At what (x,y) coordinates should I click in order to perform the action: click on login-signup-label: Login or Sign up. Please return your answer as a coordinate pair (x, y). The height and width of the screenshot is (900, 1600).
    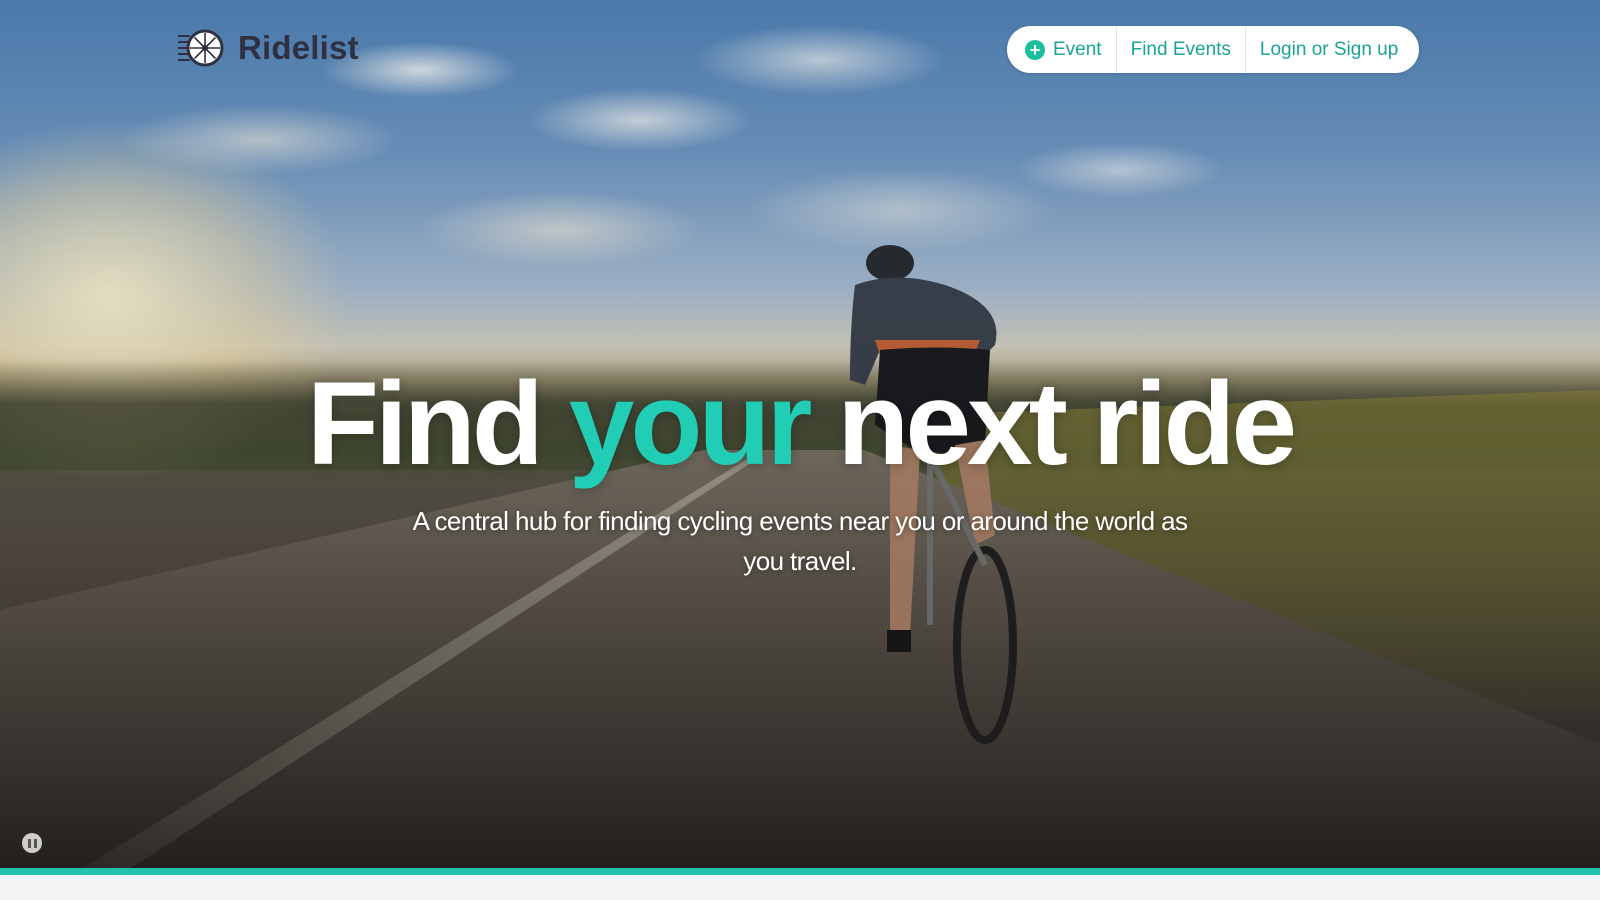
    Looking at the image, I should click on (1329, 49).